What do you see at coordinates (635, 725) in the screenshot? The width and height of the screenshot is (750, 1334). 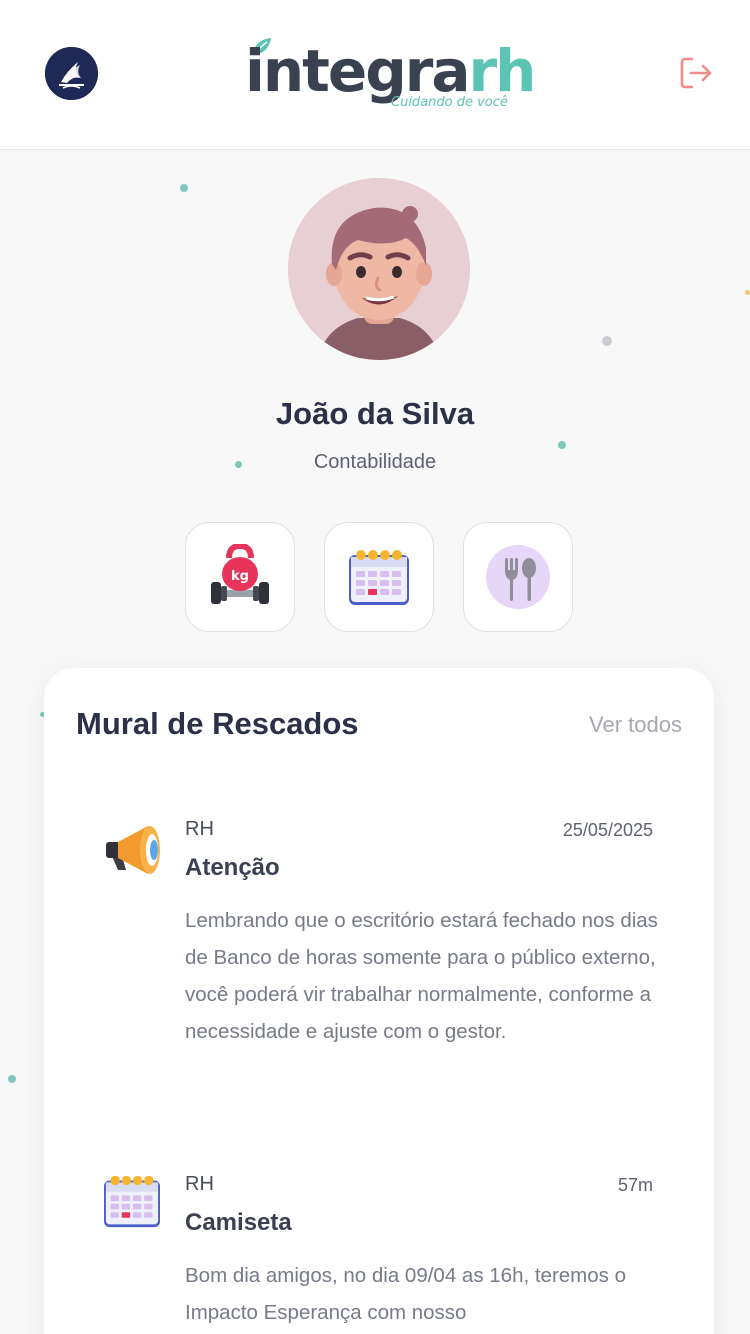 I see `see-all-link: Ver todos` at bounding box center [635, 725].